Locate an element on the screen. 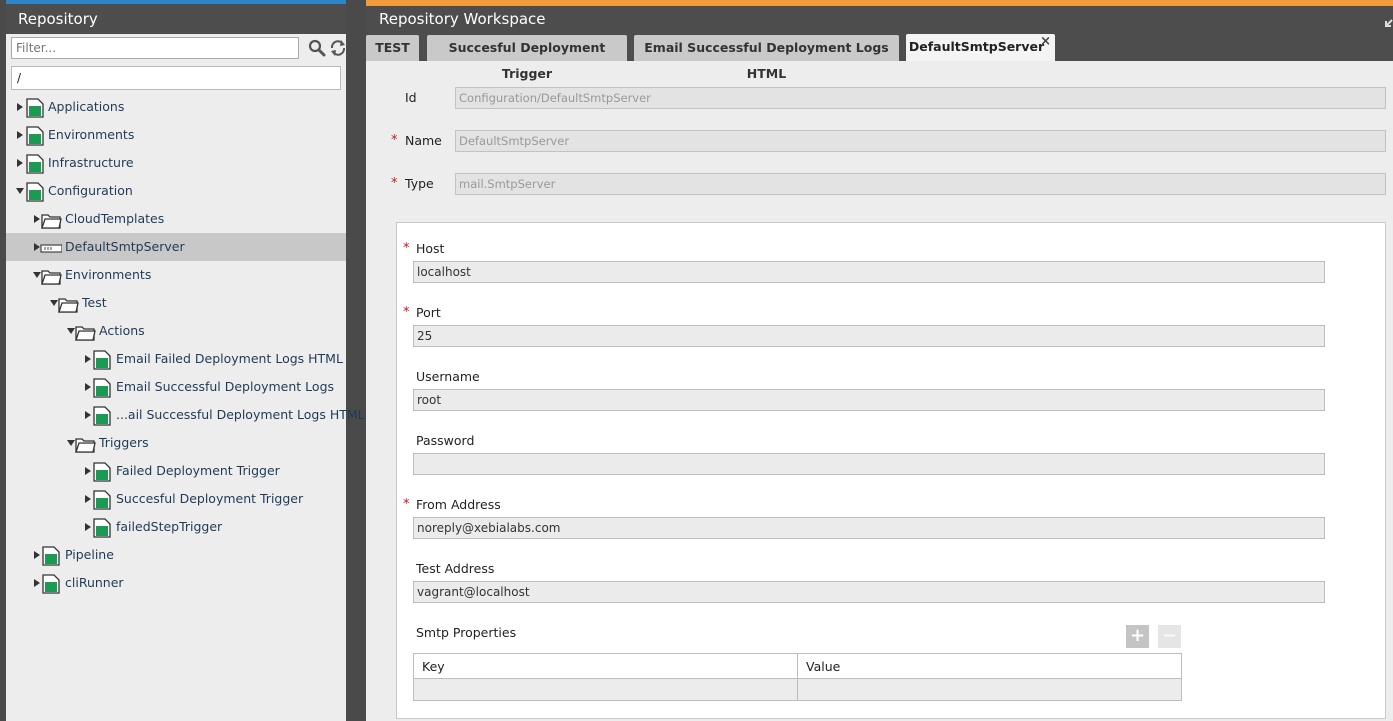 This screenshot has height=721, width=1393. close-tab-icon: × is located at coordinates (1045, 42).